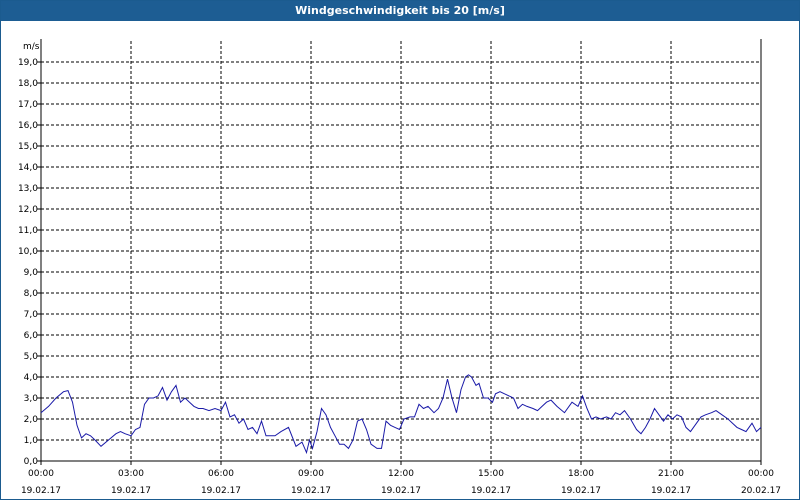 Image resolution: width=800 pixels, height=503 pixels. What do you see at coordinates (131, 474) in the screenshot?
I see `x-tick-time-label: 03:00` at bounding box center [131, 474].